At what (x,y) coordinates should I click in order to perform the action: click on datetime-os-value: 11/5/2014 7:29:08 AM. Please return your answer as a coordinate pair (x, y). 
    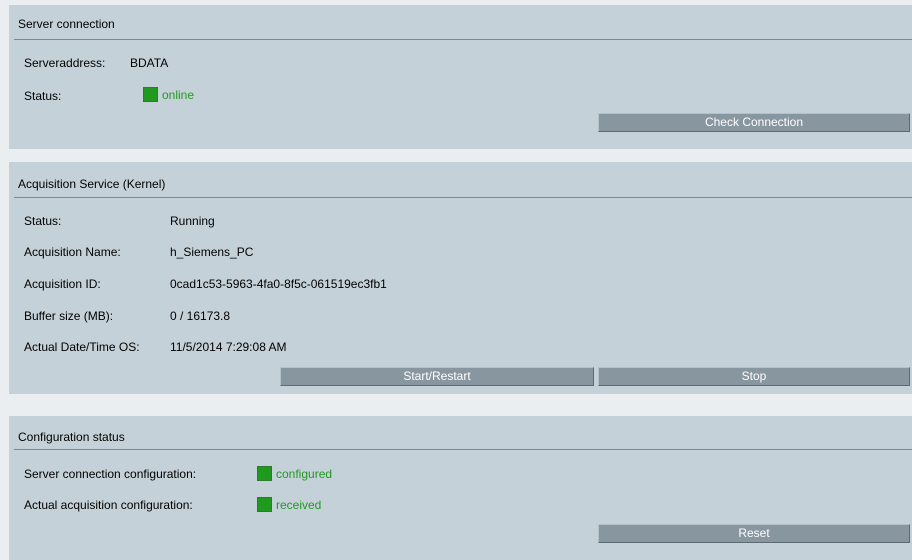
    Looking at the image, I should click on (228, 347).